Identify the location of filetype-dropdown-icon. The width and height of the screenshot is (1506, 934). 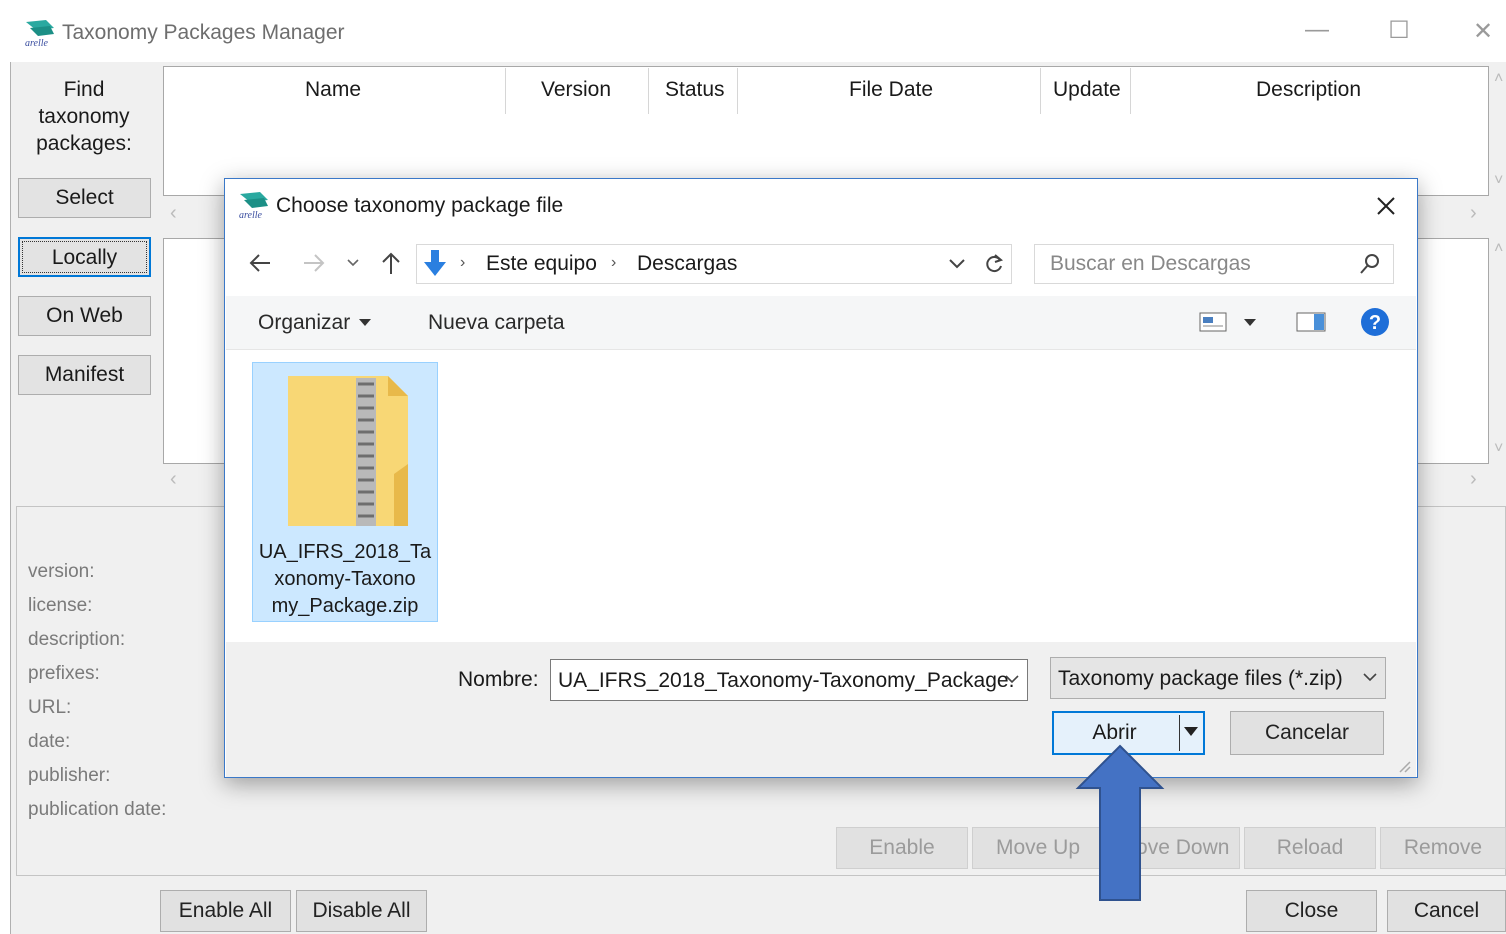
(1370, 677).